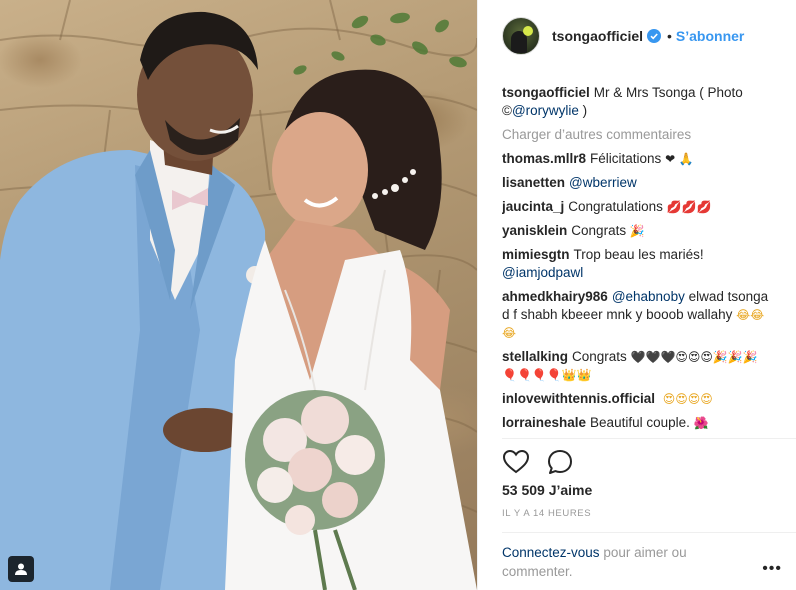  I want to click on comment-item: jaucinta_j Congratulations 💋💋💋, so click(637, 207).